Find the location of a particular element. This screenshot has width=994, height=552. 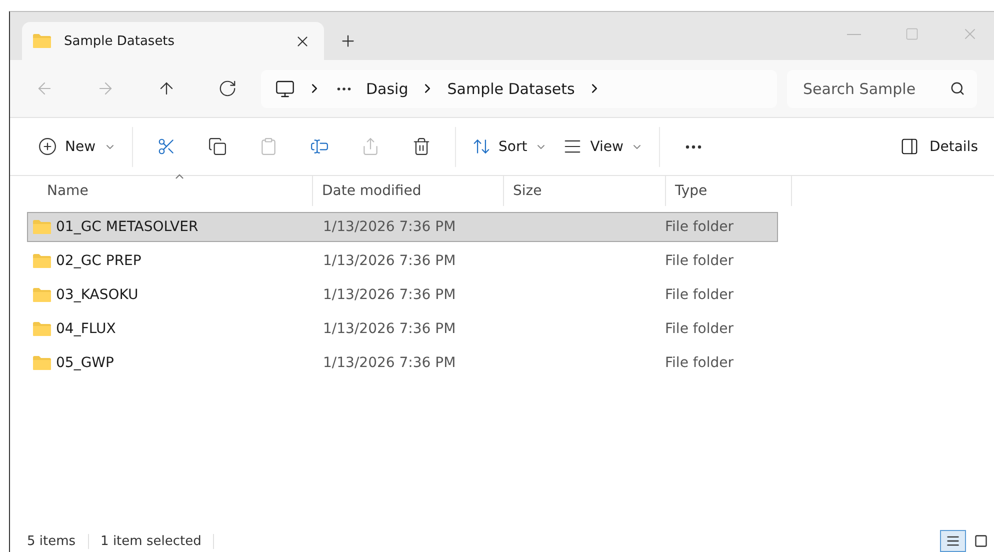

file-row: 05_GWP 1/13/2026 7:36 PM File folder is located at coordinates (402, 363).